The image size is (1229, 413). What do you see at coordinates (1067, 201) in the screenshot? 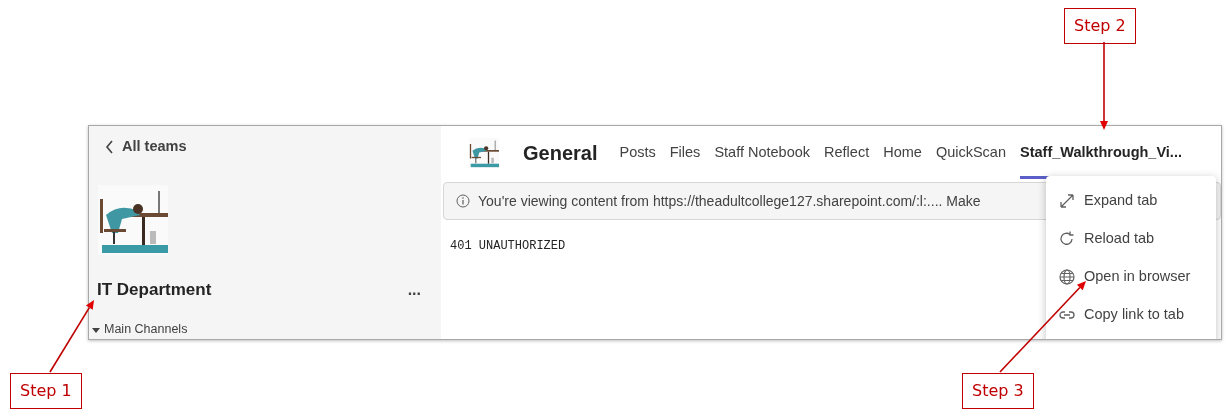
I see `expand-icon` at bounding box center [1067, 201].